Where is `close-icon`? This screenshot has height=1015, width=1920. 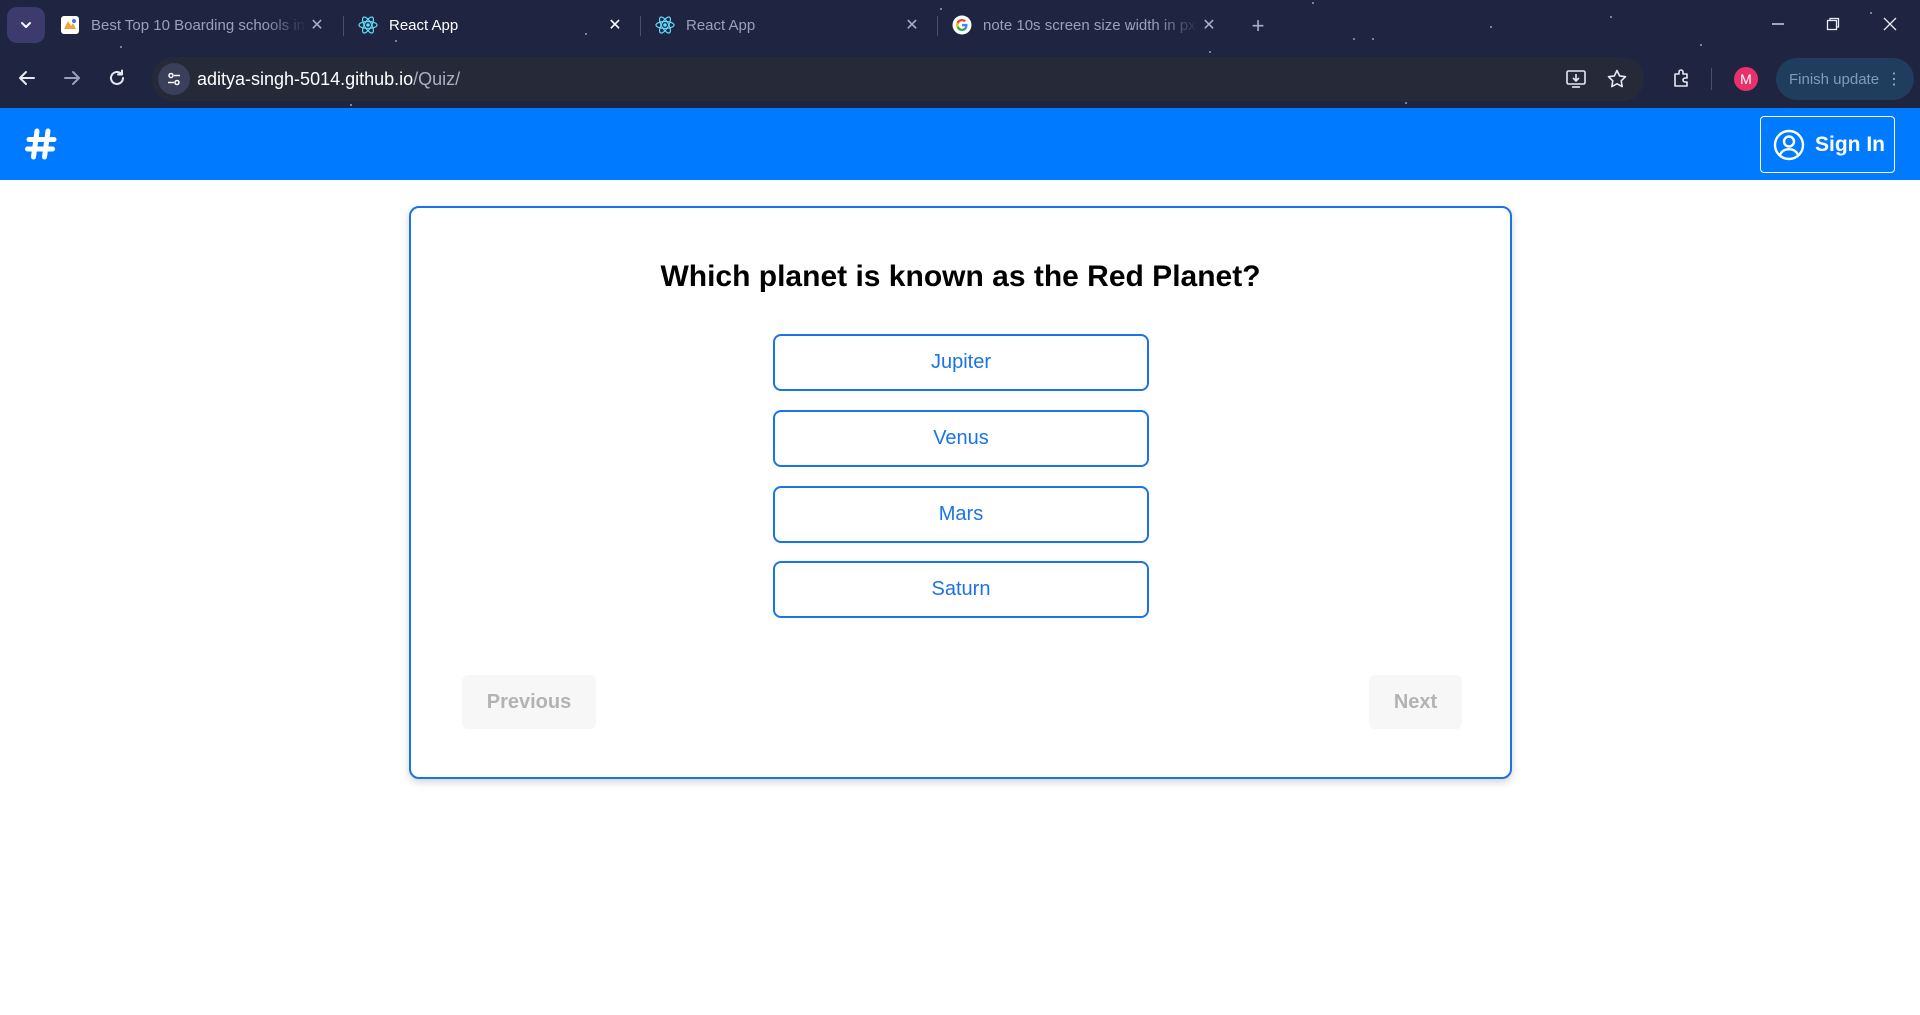
close-icon is located at coordinates (1890, 24).